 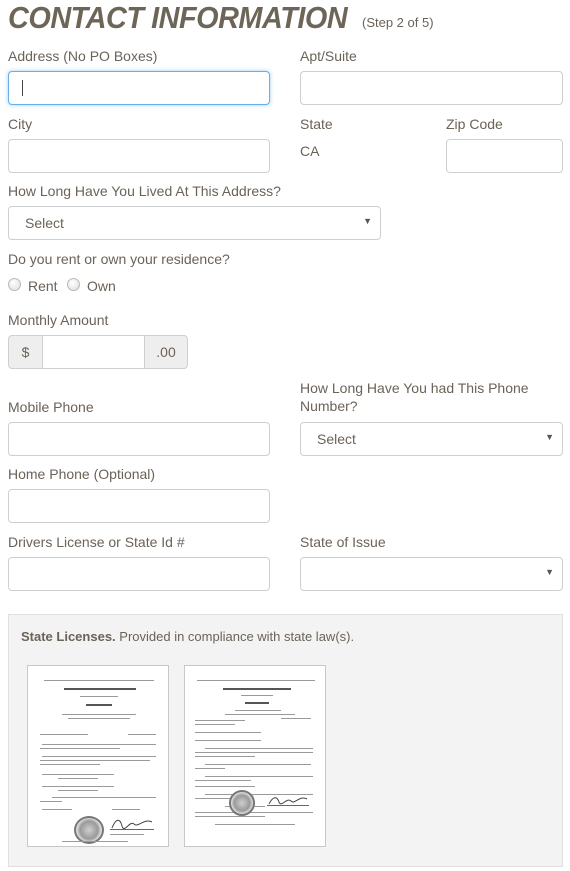 I want to click on mobile-phone-label: Mobile Phone, so click(x=51, y=407).